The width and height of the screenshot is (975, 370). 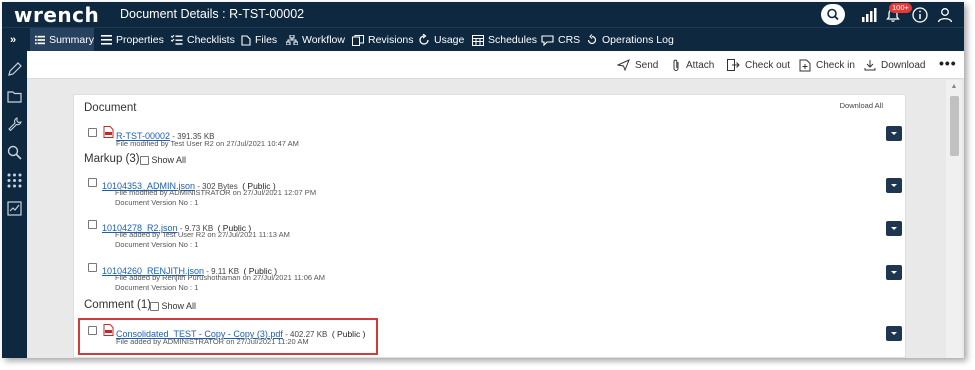 I want to click on comment-section-title: Comment (1), so click(x=118, y=305).